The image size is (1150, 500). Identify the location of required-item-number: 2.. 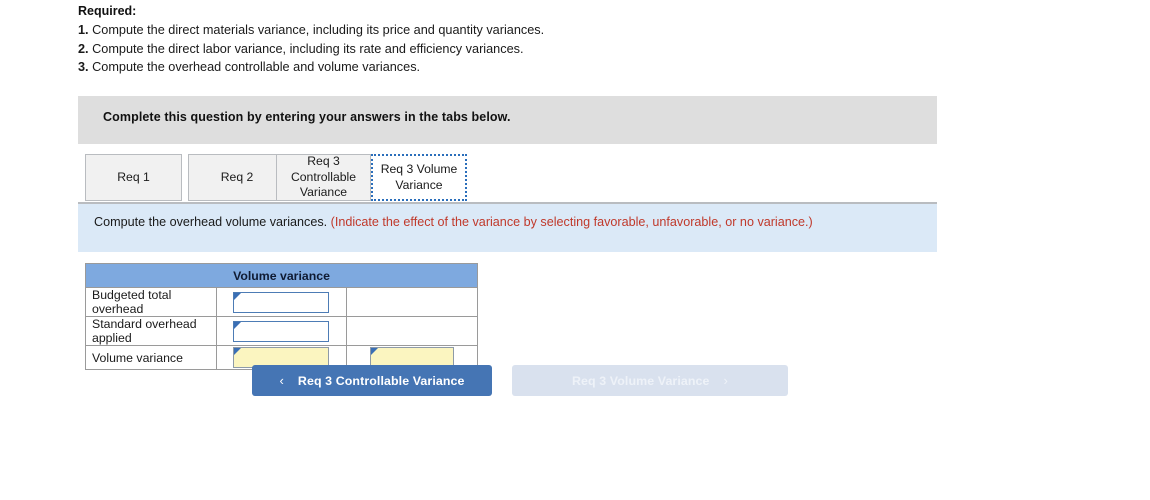
(83, 48).